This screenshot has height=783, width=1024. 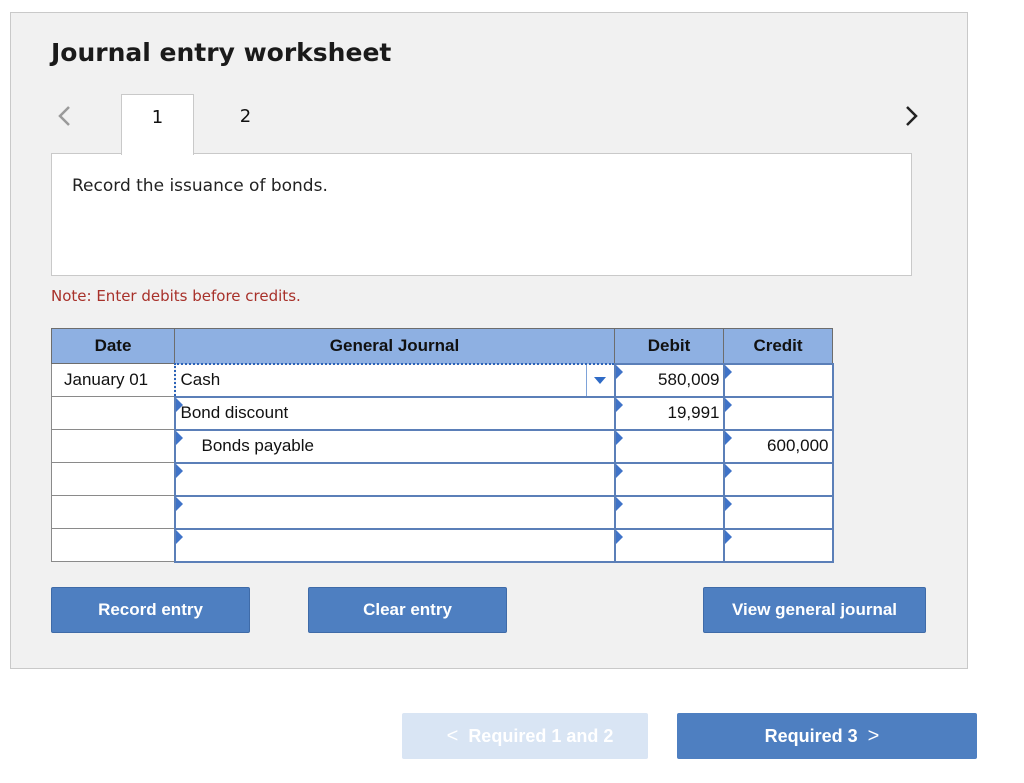 I want to click on account-input: Bonds payable, so click(x=394, y=446).